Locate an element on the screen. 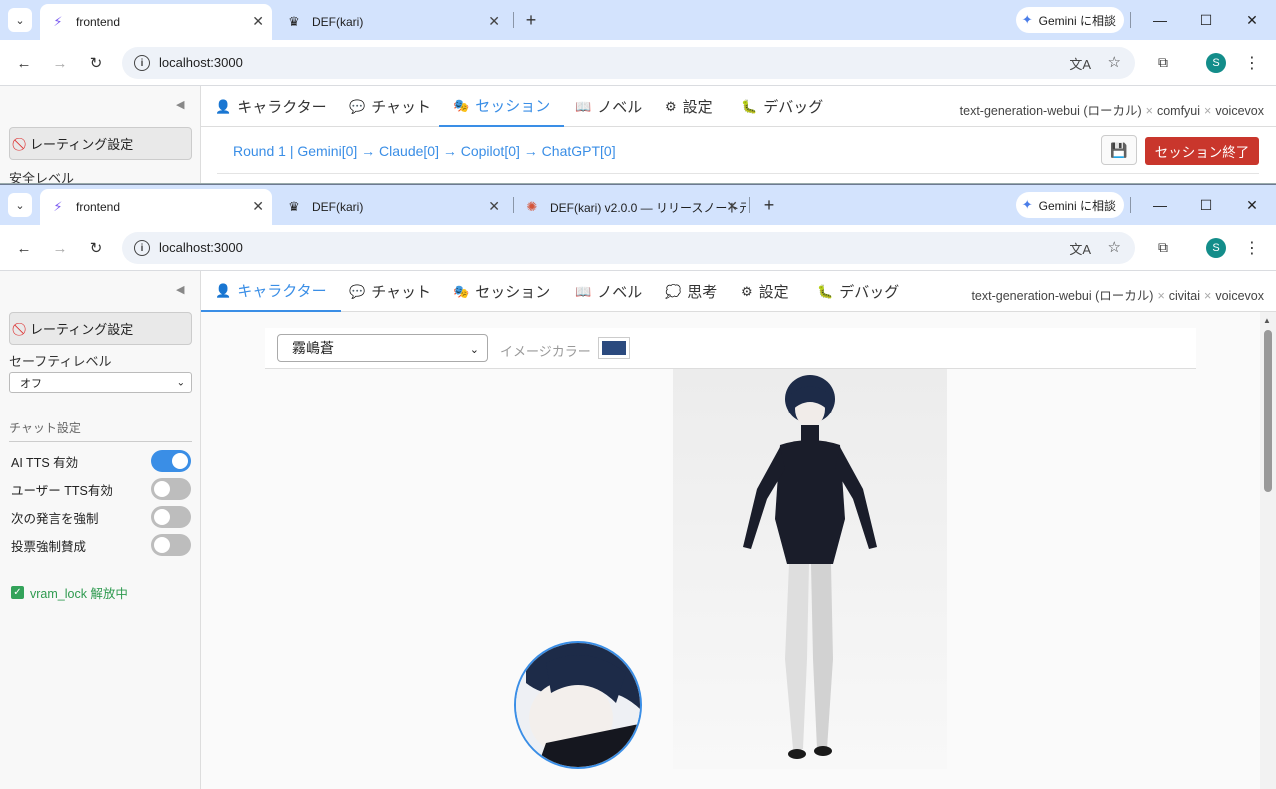 The width and height of the screenshot is (1276, 789). thought-bubble-icon: 💭 is located at coordinates (673, 291).